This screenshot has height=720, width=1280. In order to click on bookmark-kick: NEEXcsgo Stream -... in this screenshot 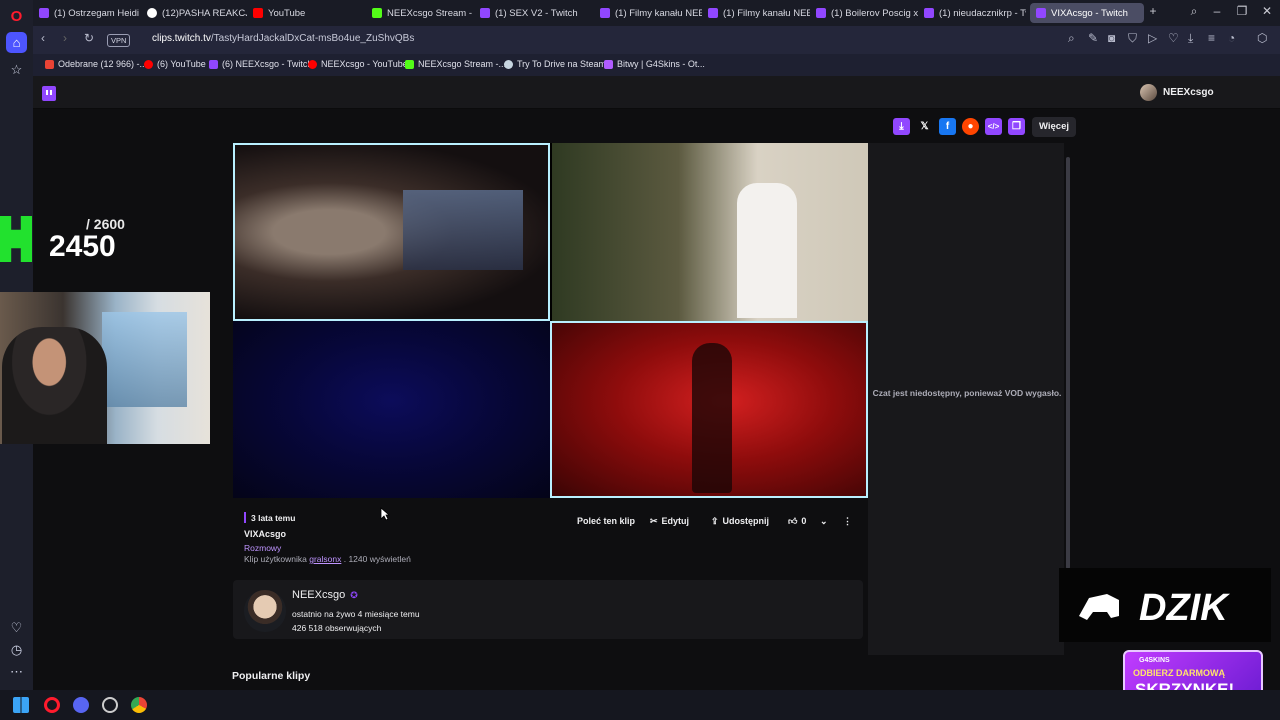, I will do `click(455, 64)`.